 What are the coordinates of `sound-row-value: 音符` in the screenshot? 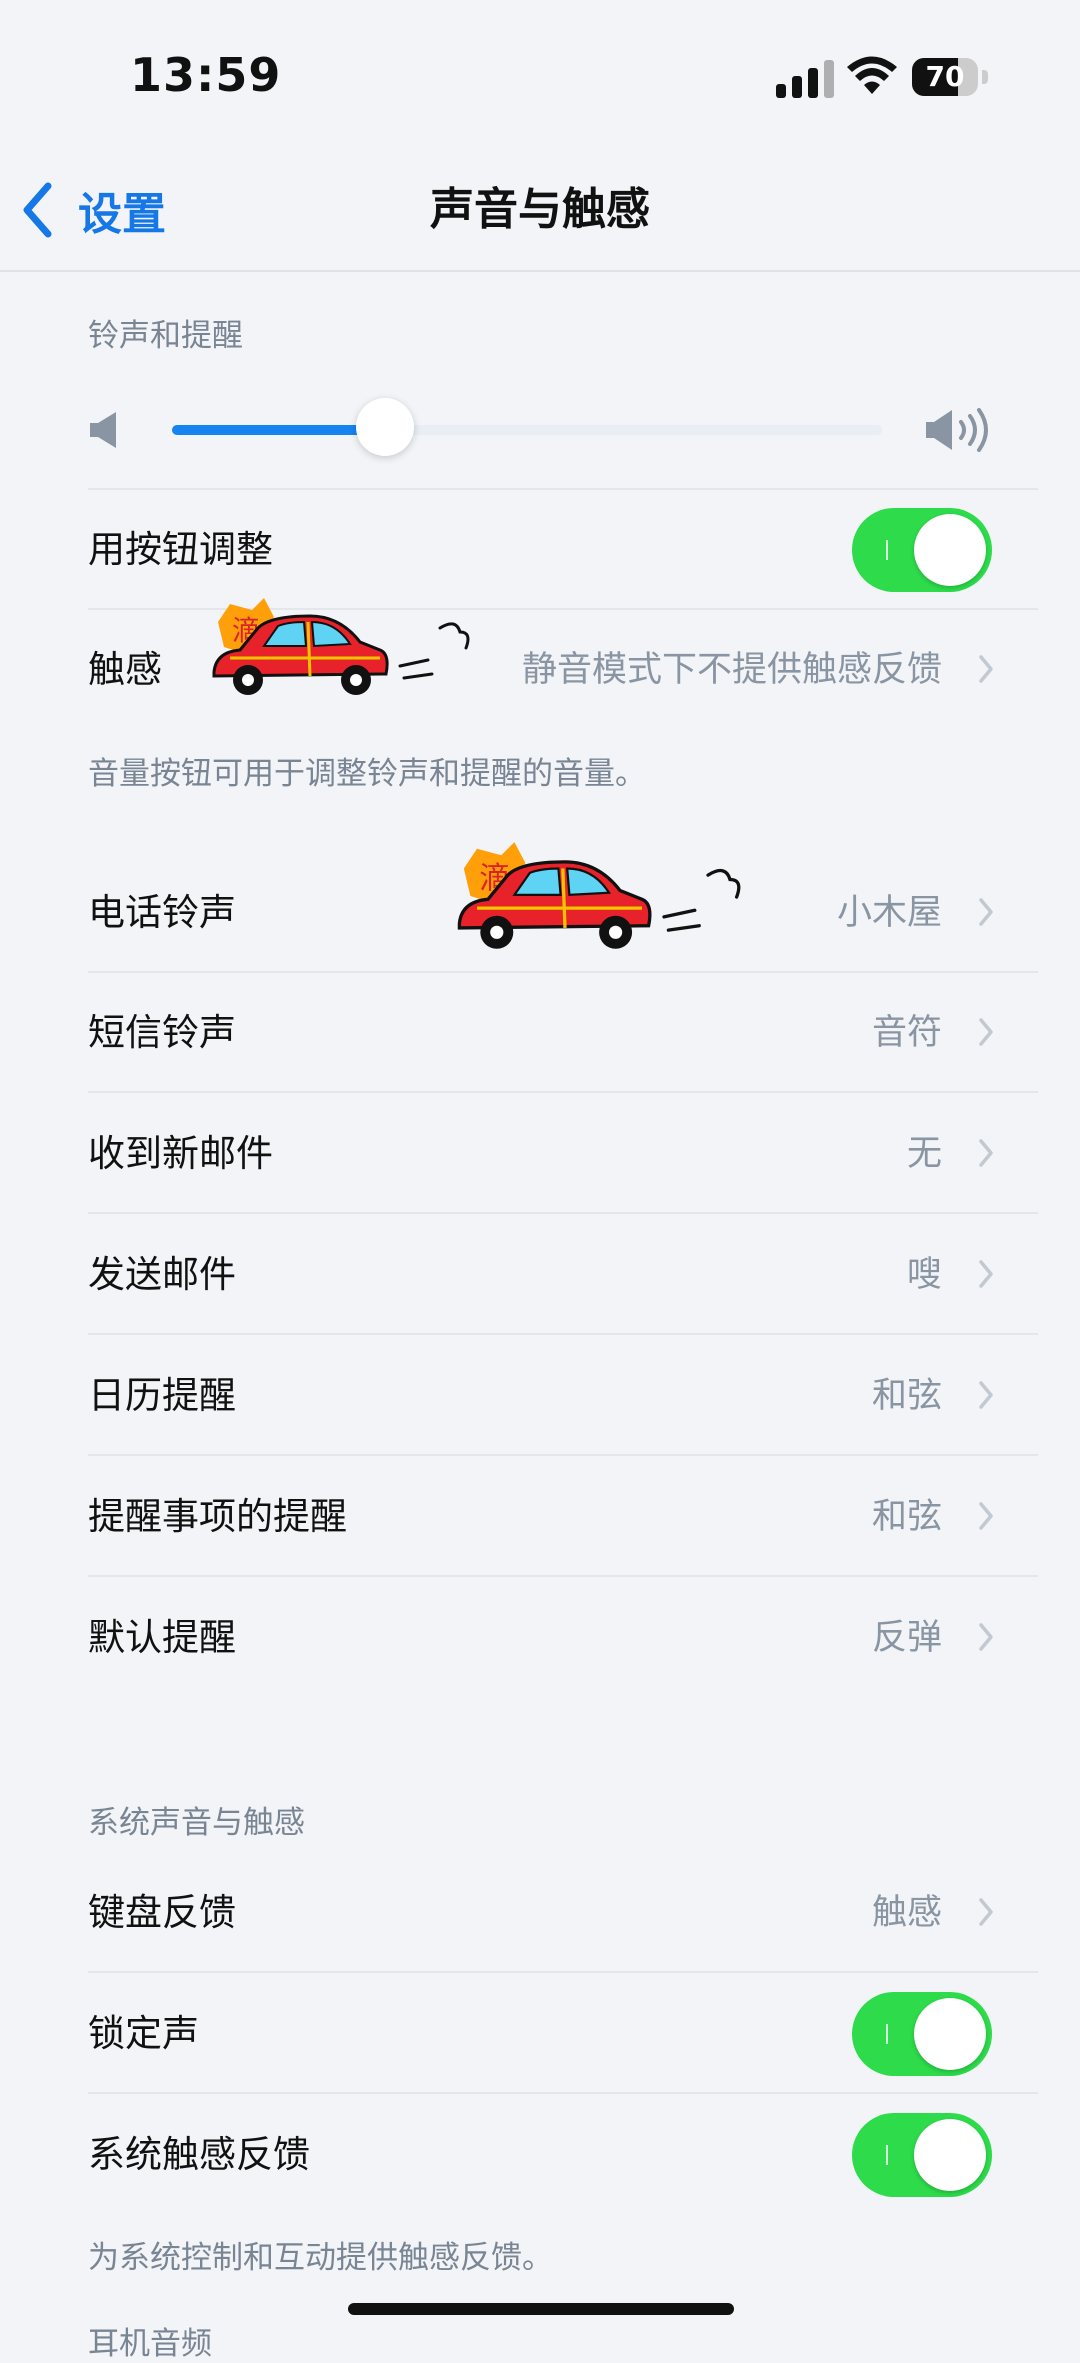 It's located at (906, 1033).